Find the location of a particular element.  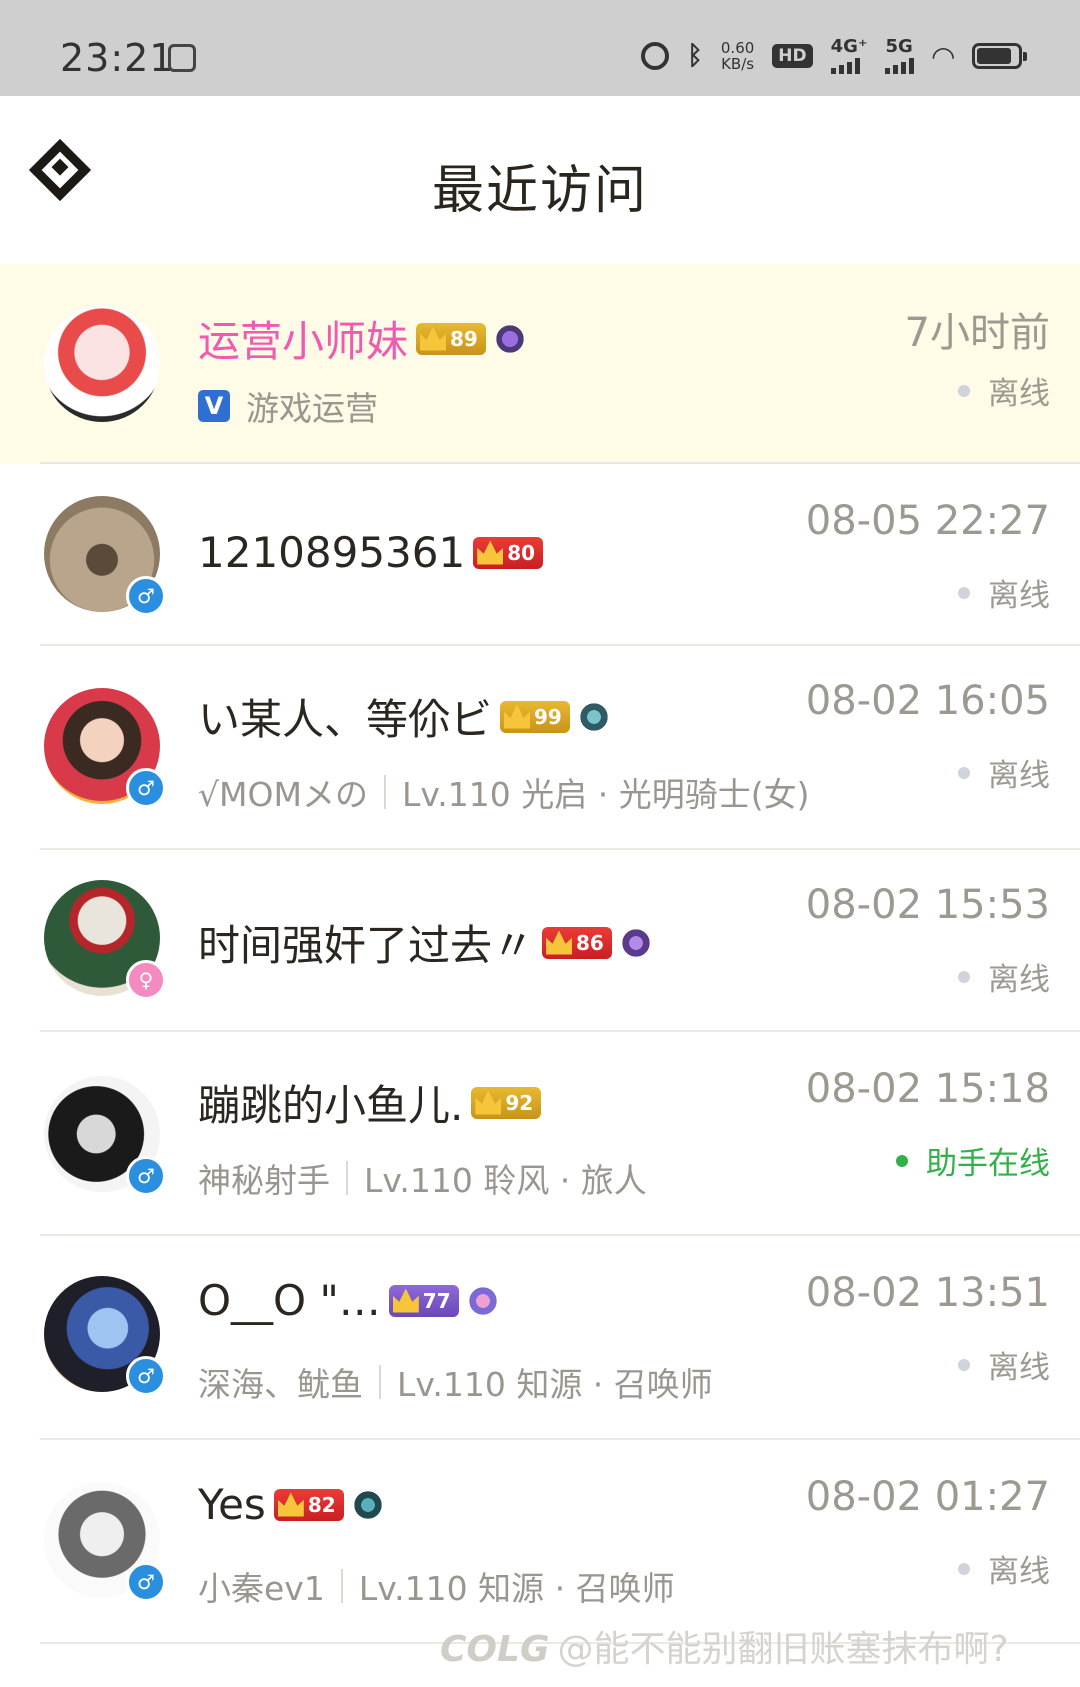

status-icons: ᛒ 0.60 KB/s HD 4G⁺ 5G ◠ is located at coordinates (834, 56).